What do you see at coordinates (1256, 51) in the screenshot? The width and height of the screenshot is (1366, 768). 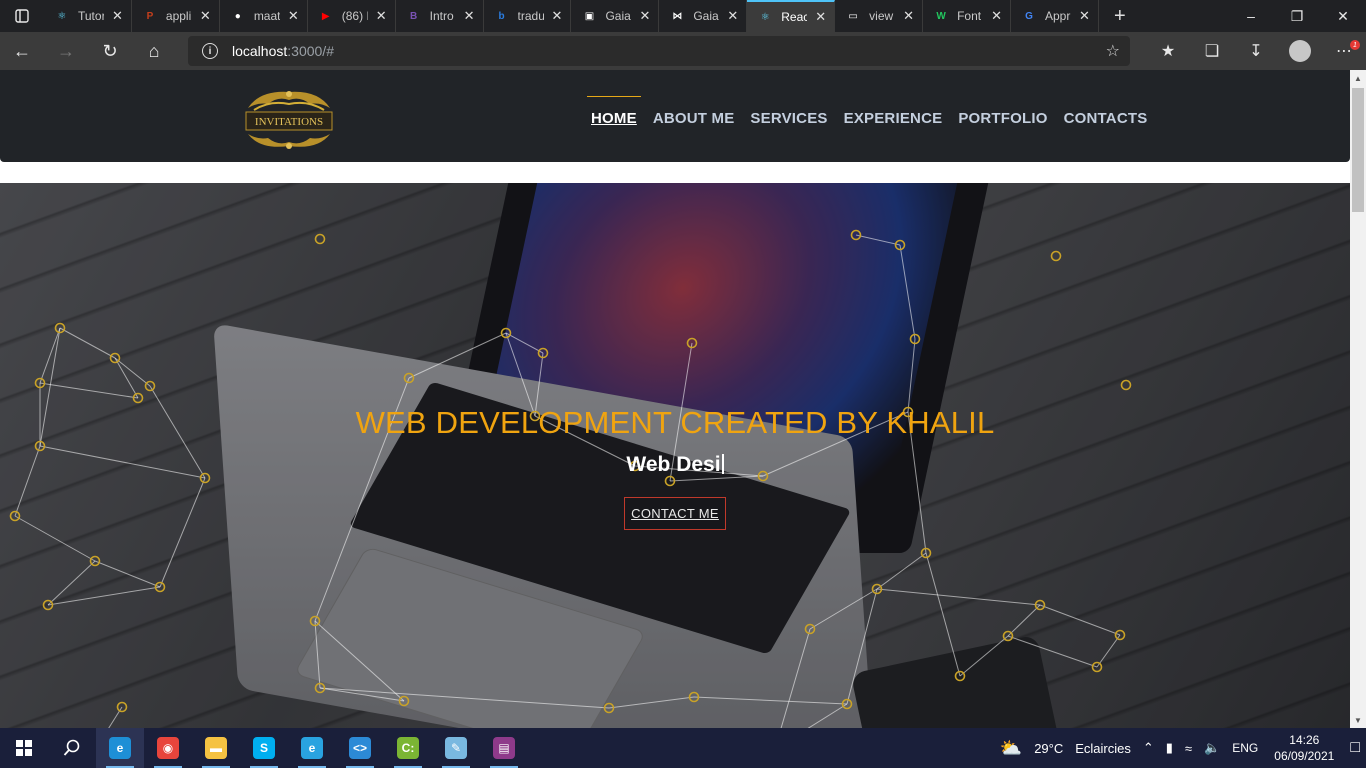 I see `downloads-icon: ↧` at bounding box center [1256, 51].